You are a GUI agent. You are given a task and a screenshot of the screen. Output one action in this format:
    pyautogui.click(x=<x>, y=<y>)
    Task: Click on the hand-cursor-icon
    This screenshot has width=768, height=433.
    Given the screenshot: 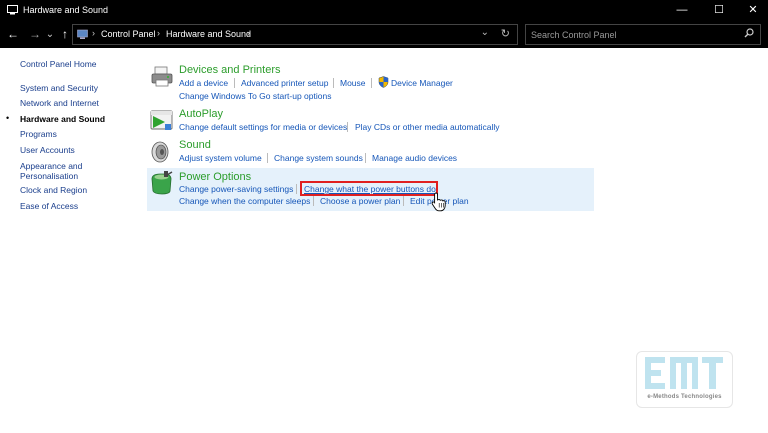 What is the action you would take?
    pyautogui.click(x=438, y=202)
    